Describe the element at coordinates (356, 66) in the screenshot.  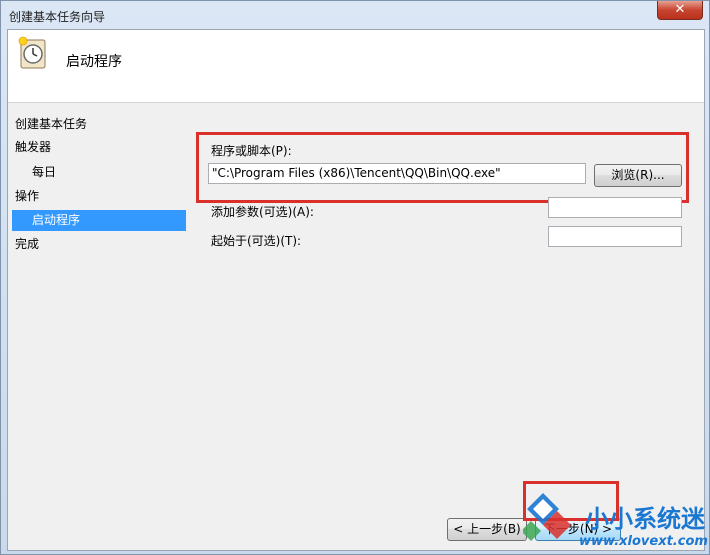
I see `wizard-header: 启动程序` at that location.